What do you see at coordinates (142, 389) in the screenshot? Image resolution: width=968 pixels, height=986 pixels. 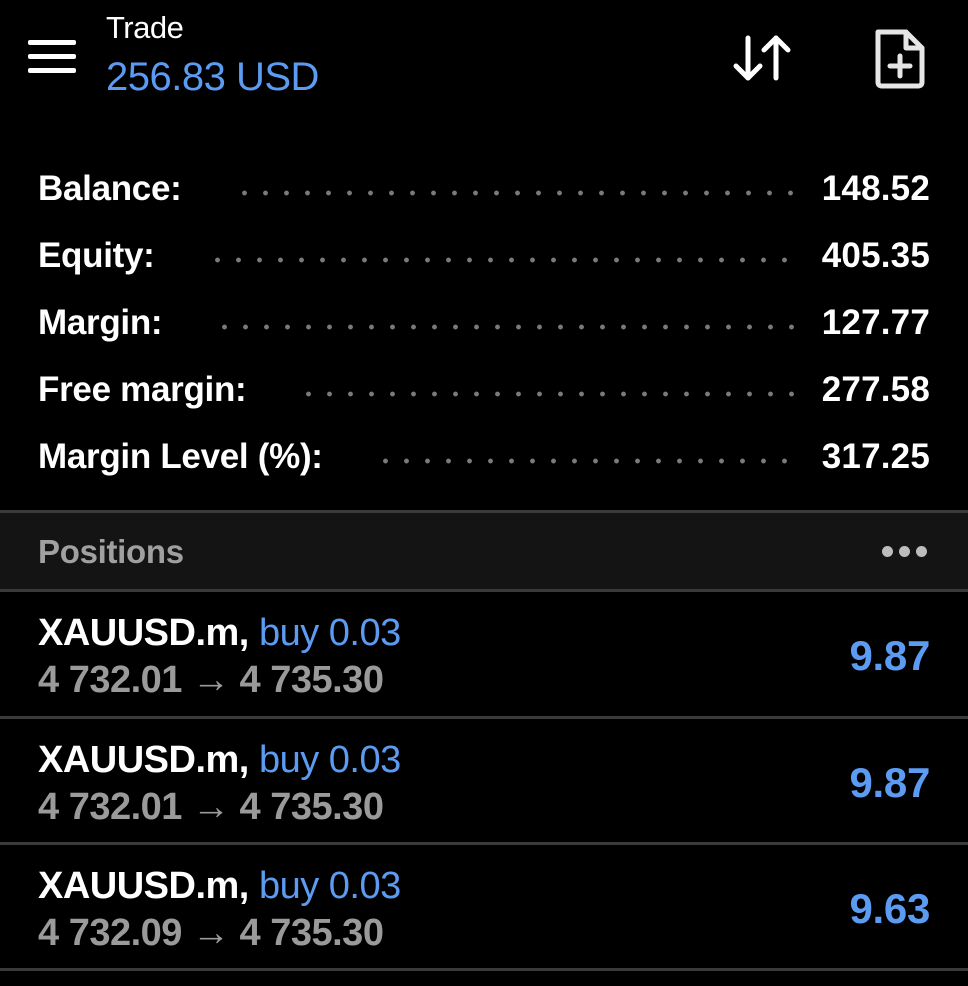 I see `summary-label: Free margin:` at bounding box center [142, 389].